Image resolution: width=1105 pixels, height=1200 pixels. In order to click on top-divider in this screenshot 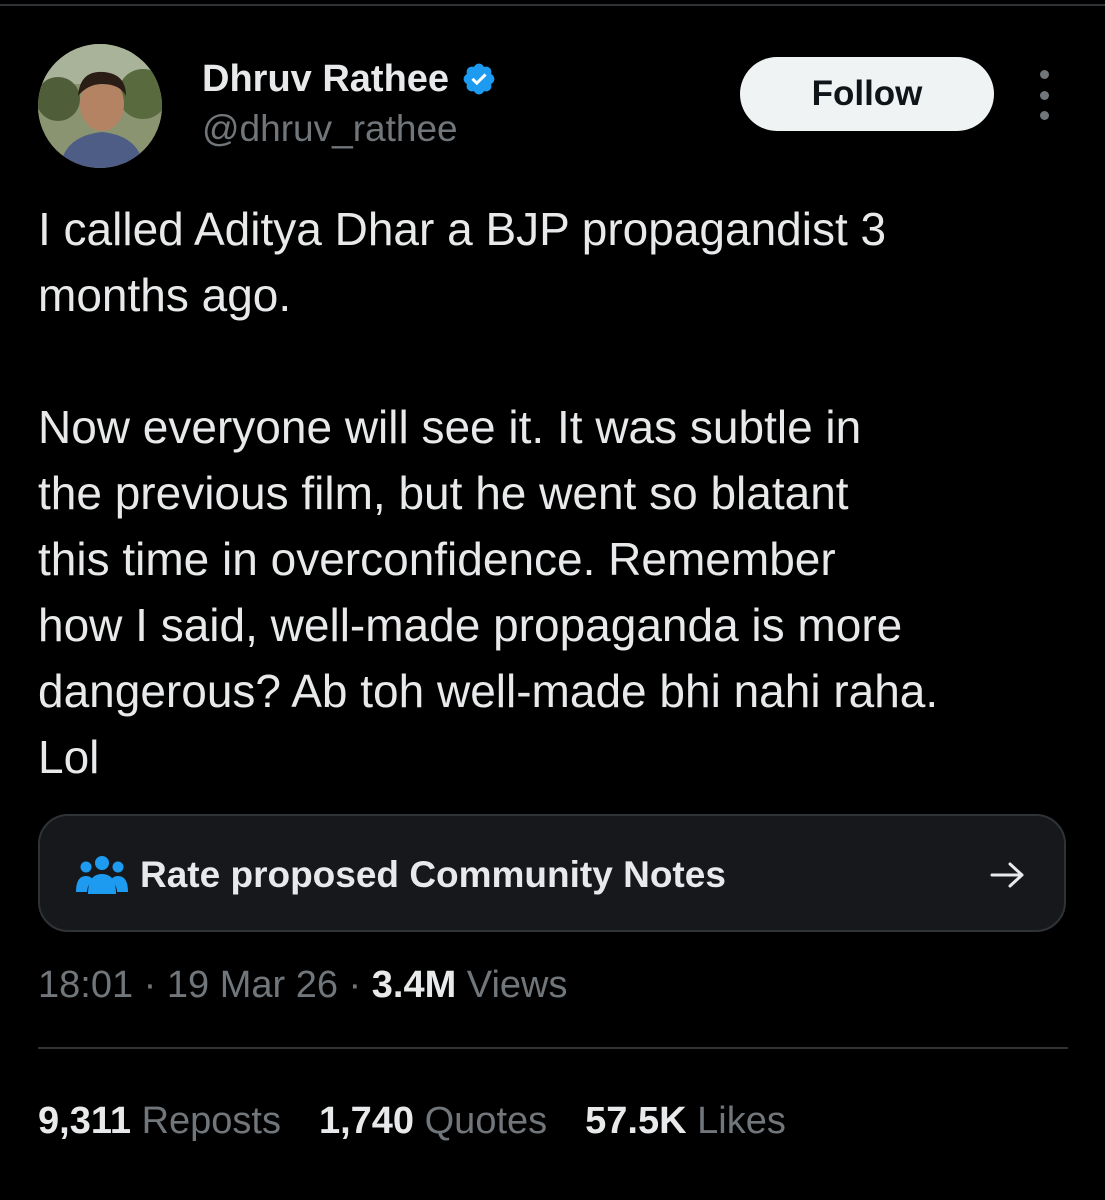, I will do `click(552, 5)`.